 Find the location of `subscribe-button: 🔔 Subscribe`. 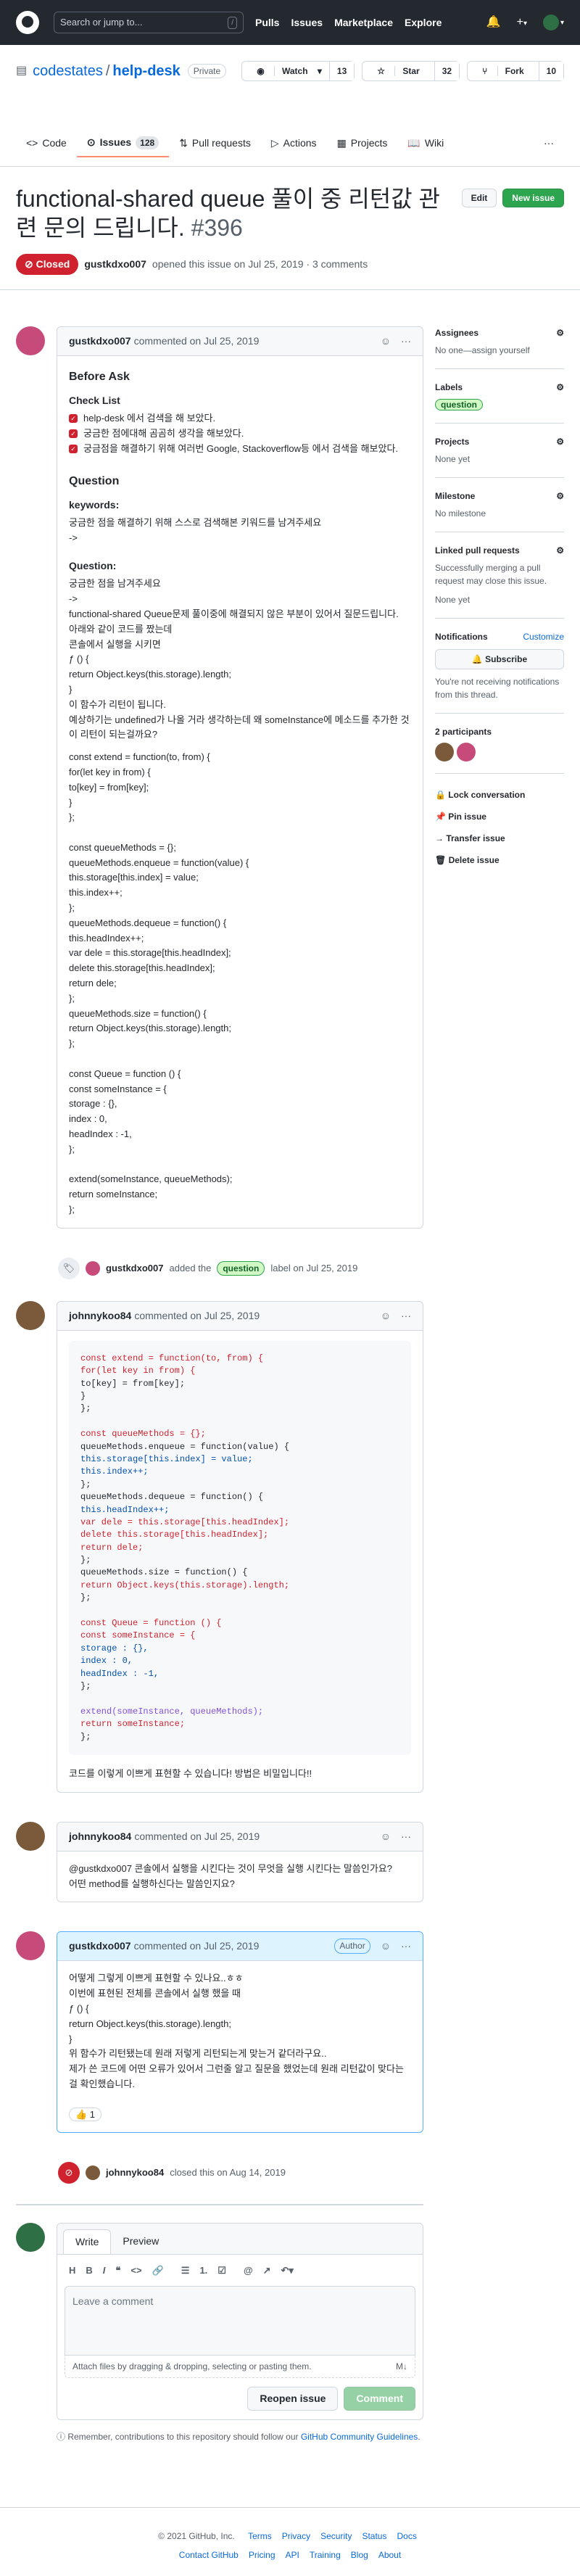

subscribe-button: 🔔 Subscribe is located at coordinates (499, 659).